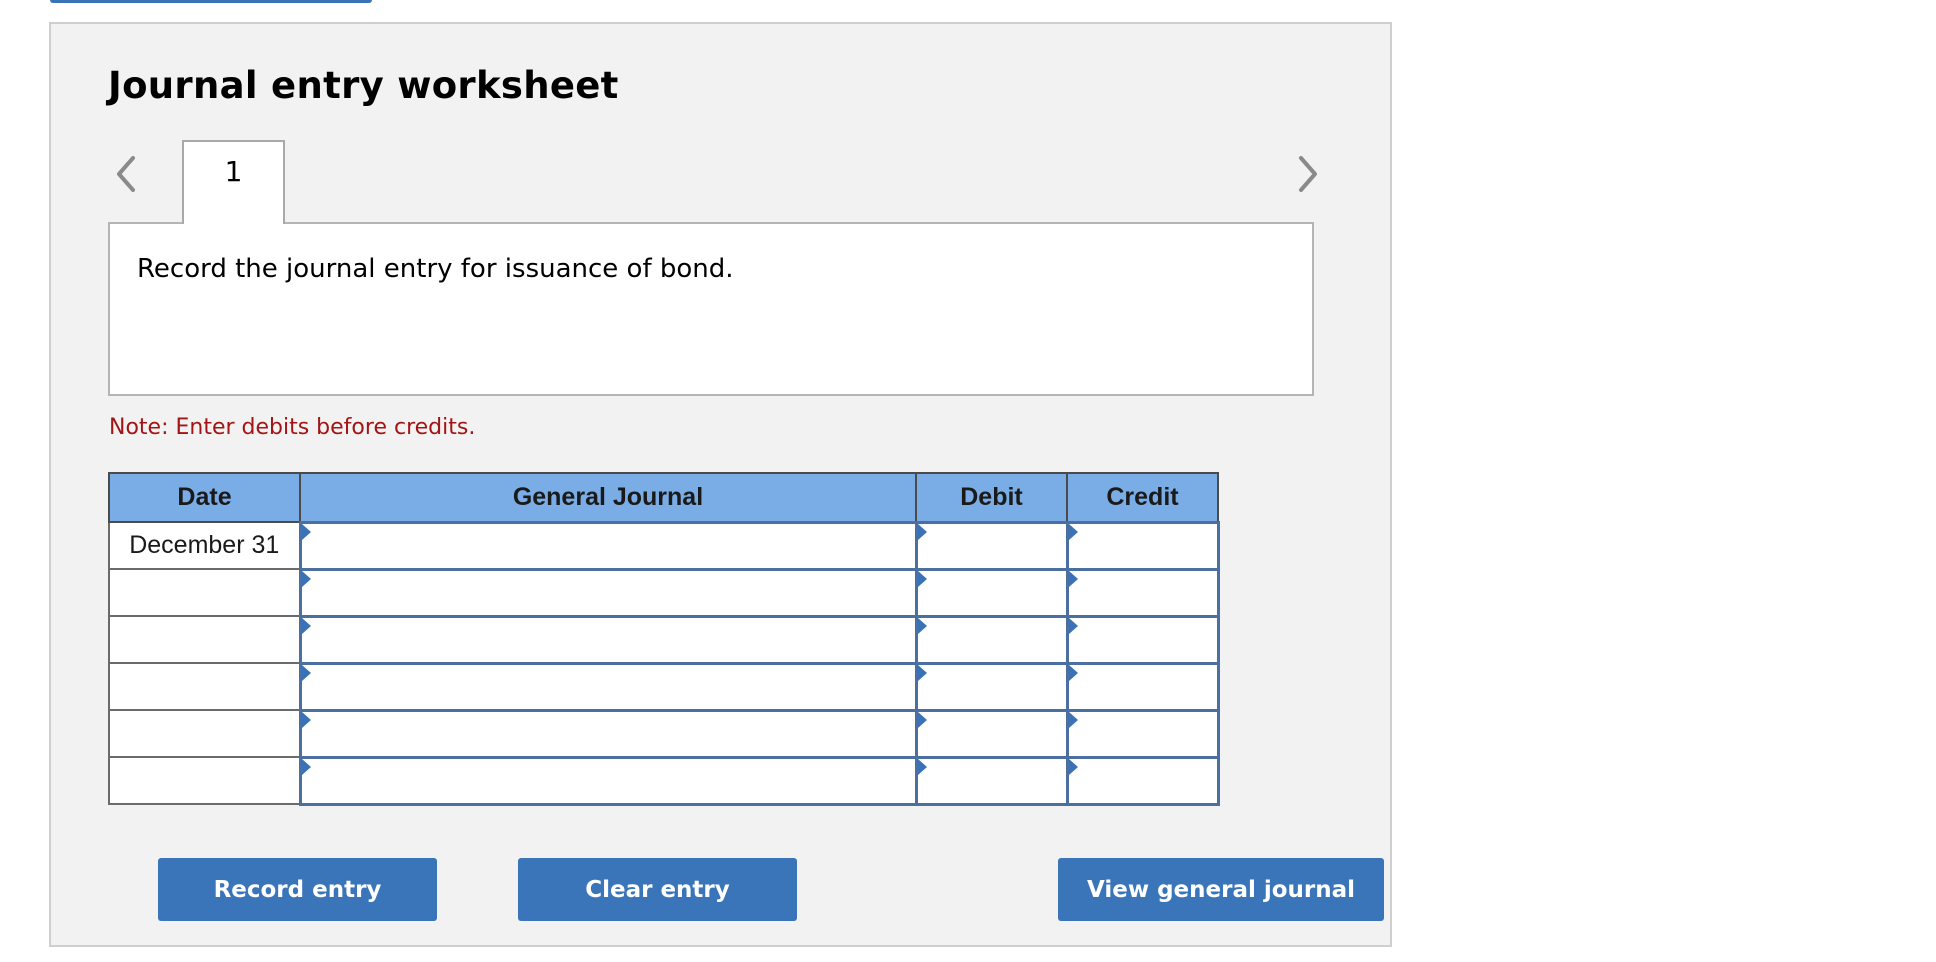 The width and height of the screenshot is (1936, 962). I want to click on table-row: December 31, so click(664, 545).